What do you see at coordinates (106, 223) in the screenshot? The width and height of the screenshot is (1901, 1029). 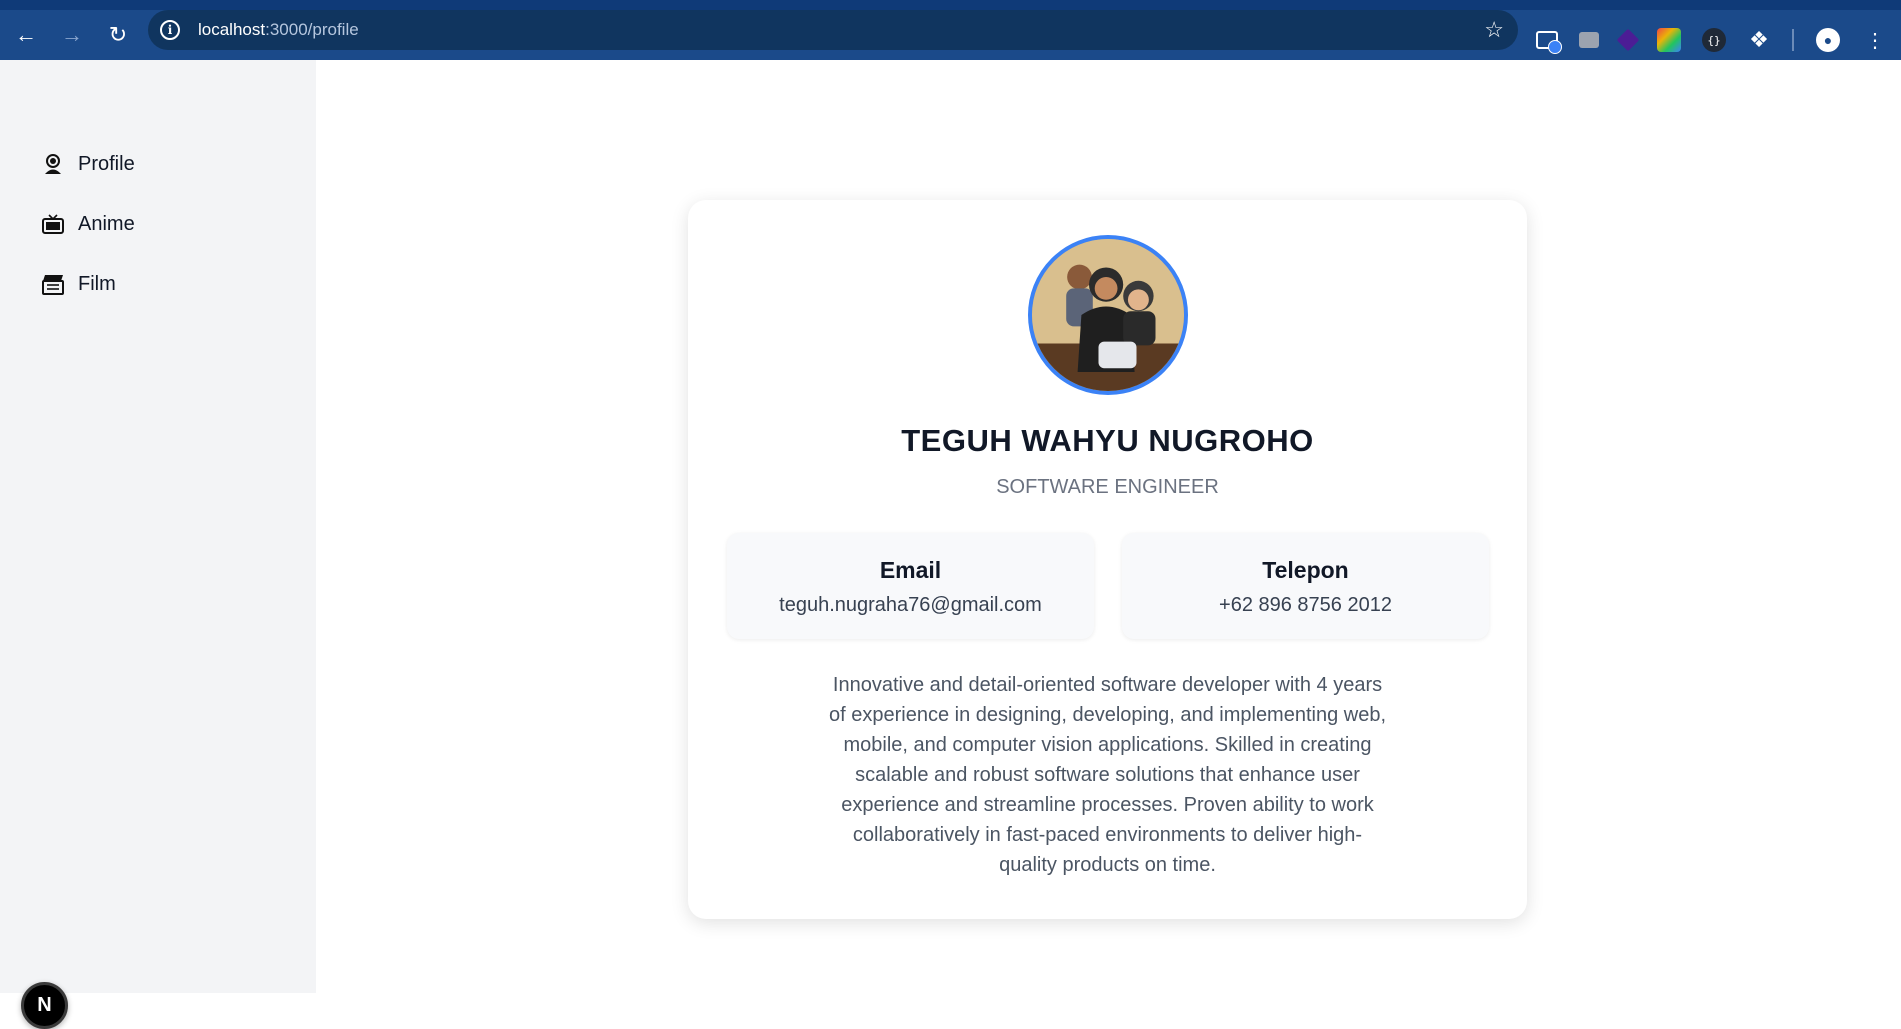 I see `sidebar-item-label: Anime` at bounding box center [106, 223].